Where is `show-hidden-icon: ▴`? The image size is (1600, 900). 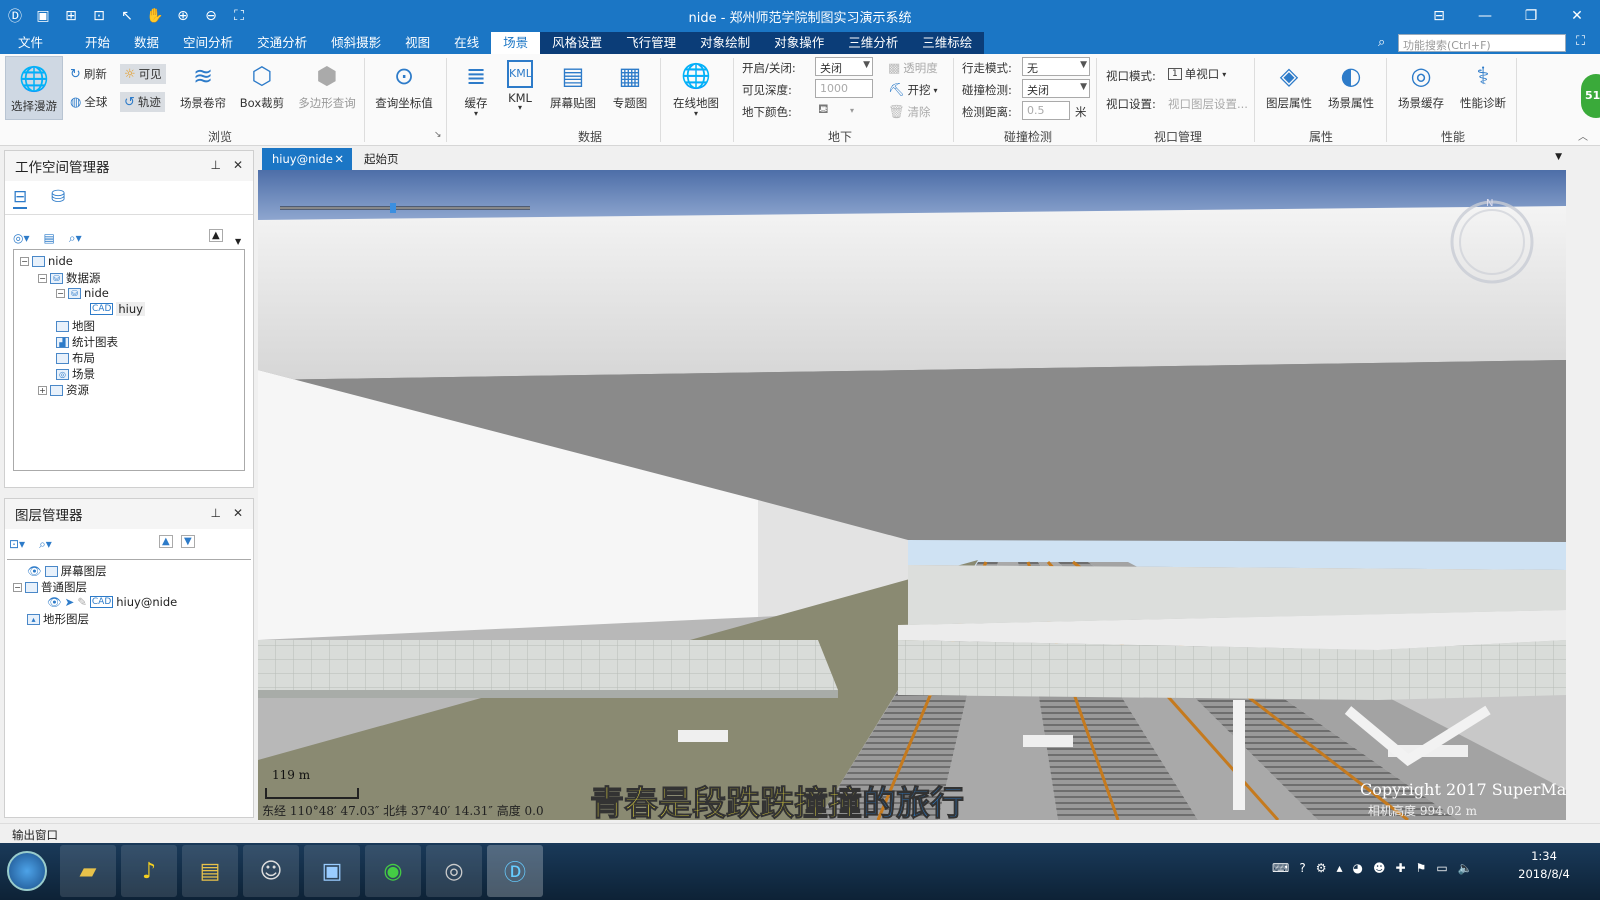 show-hidden-icon: ▴ is located at coordinates (1339, 868).